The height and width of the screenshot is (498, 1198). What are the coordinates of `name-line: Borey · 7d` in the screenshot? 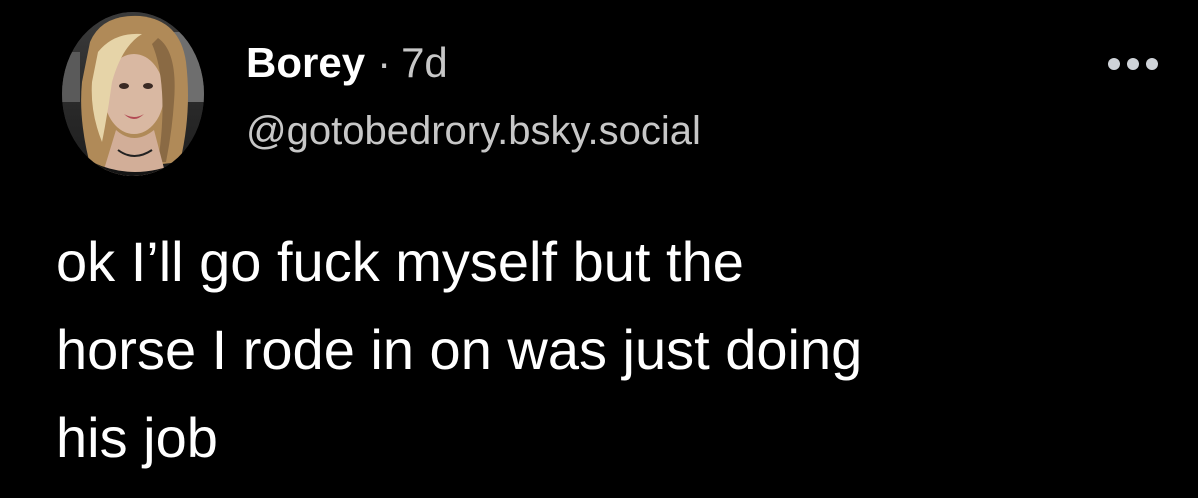 It's located at (473, 63).